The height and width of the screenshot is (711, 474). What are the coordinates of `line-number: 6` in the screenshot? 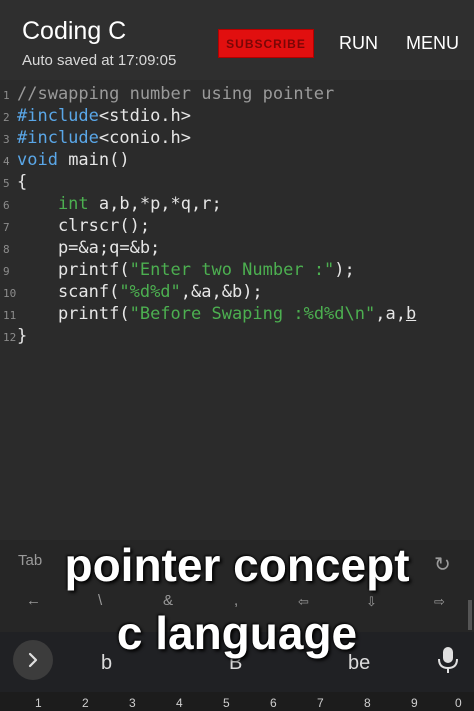 It's located at (6, 205).